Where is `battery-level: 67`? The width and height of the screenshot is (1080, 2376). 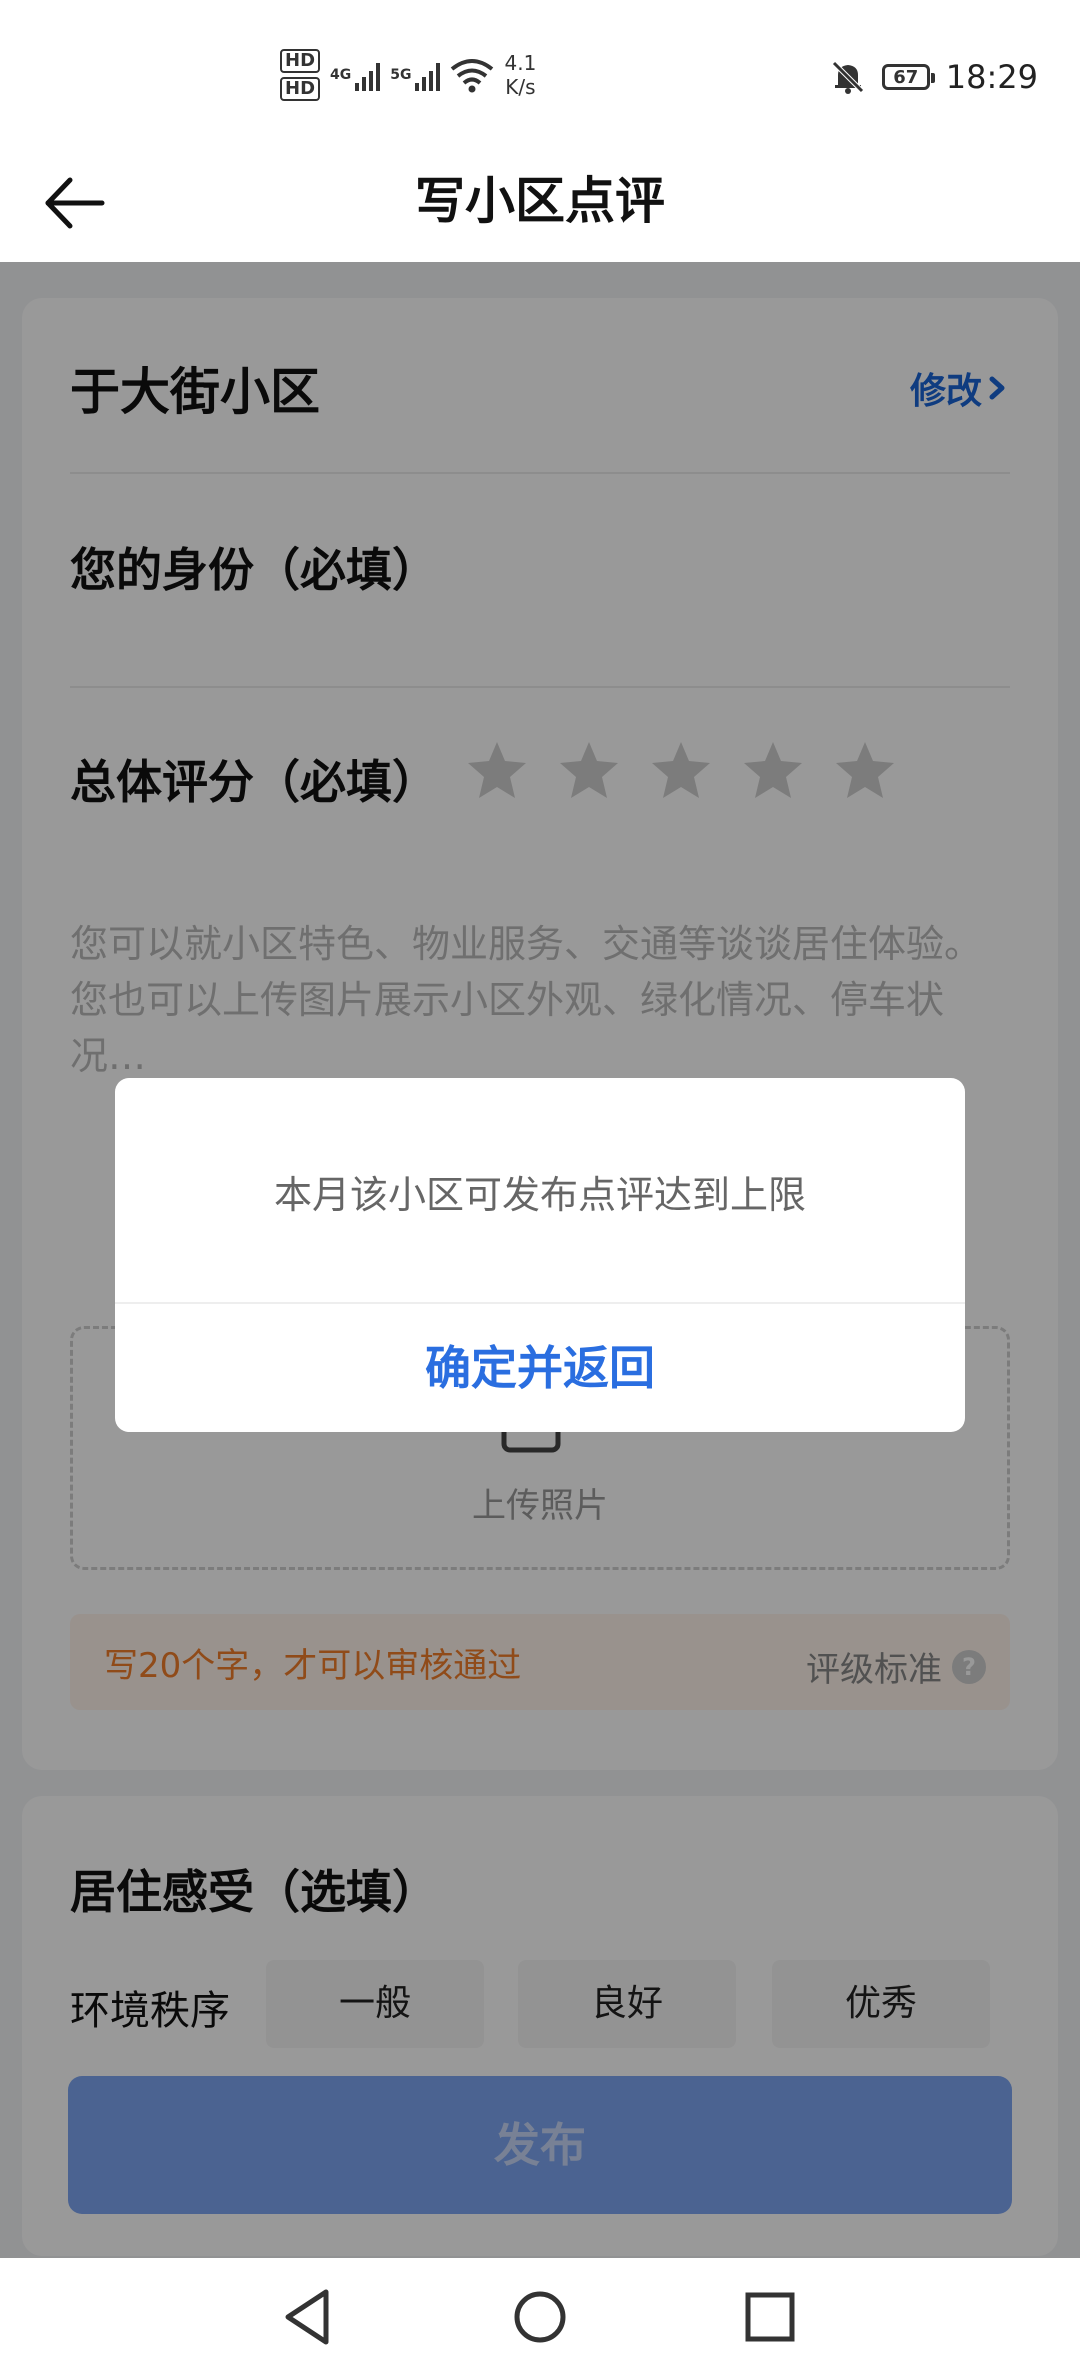 battery-level: 67 is located at coordinates (906, 77).